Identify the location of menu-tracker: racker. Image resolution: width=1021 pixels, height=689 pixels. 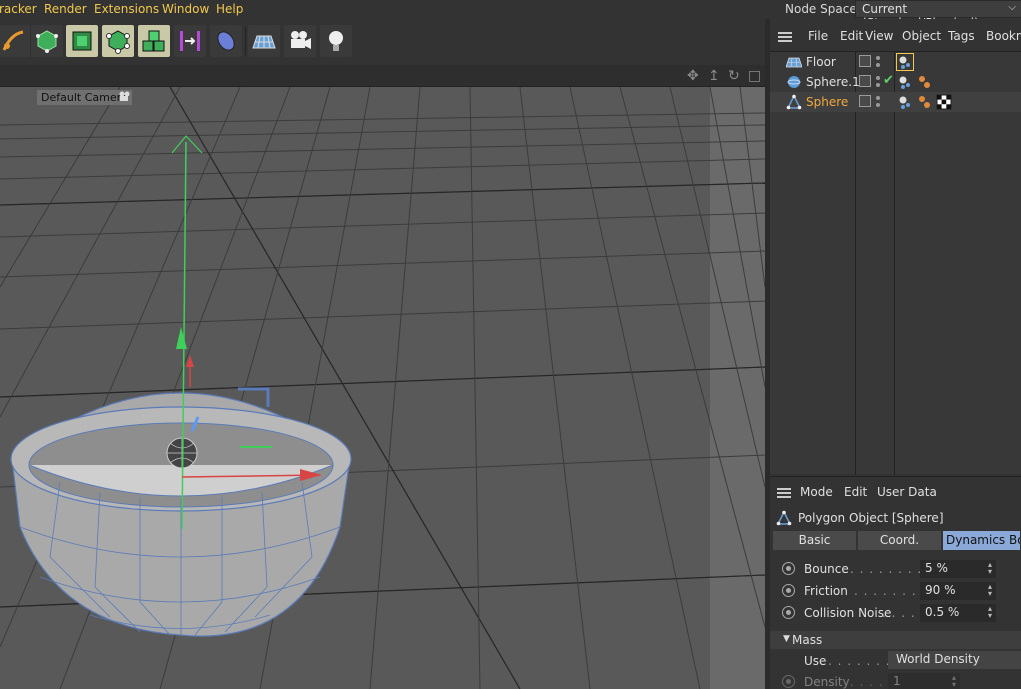
(18, 9).